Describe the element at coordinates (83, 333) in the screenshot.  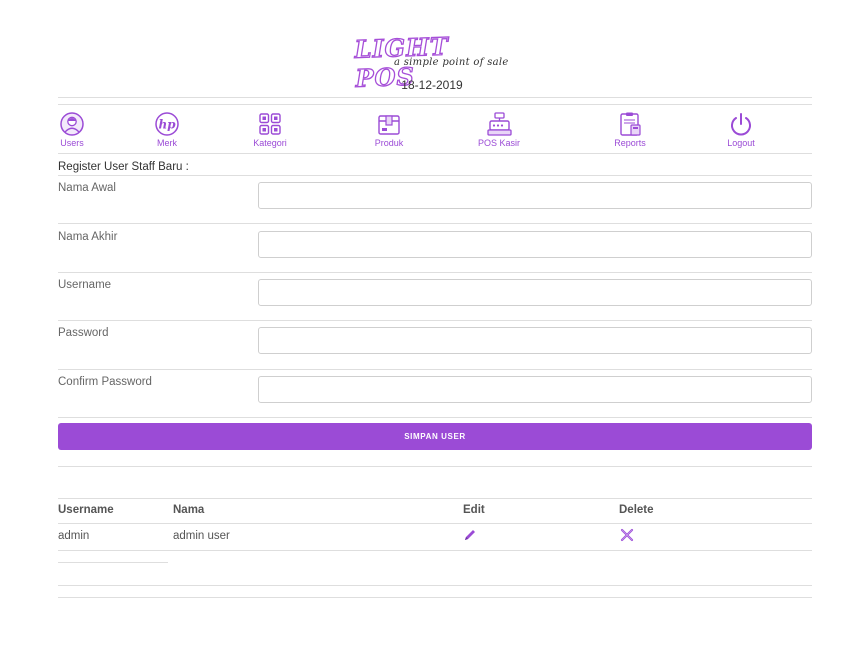
I see `password-label: Password` at that location.